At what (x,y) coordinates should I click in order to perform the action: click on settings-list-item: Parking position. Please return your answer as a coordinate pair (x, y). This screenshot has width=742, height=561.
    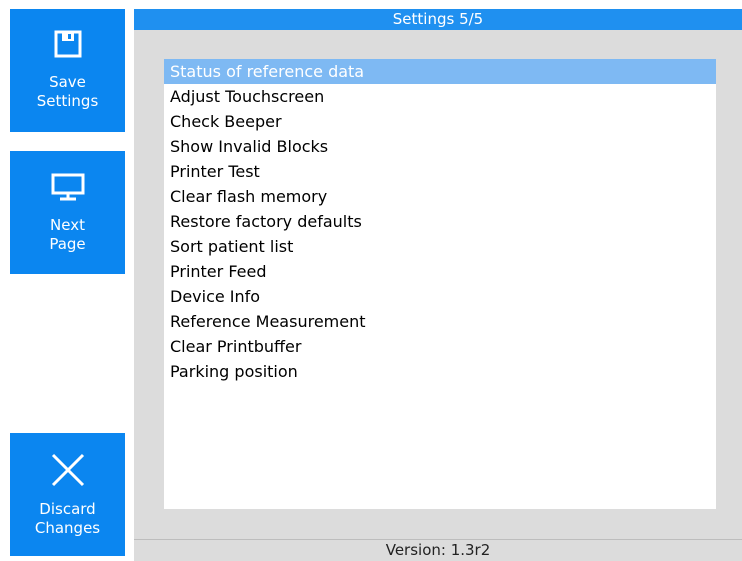
    Looking at the image, I should click on (440, 371).